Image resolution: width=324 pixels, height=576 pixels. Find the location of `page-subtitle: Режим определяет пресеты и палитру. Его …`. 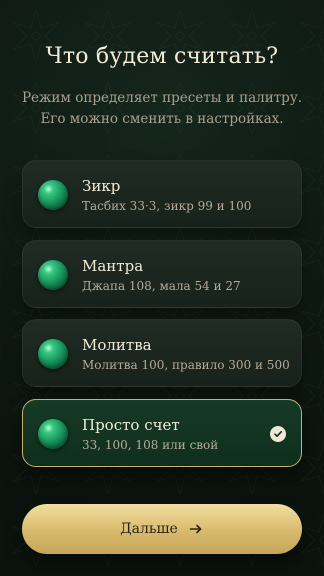

page-subtitle: Режим определяет пресеты и палитру. Его … is located at coordinates (162, 108).